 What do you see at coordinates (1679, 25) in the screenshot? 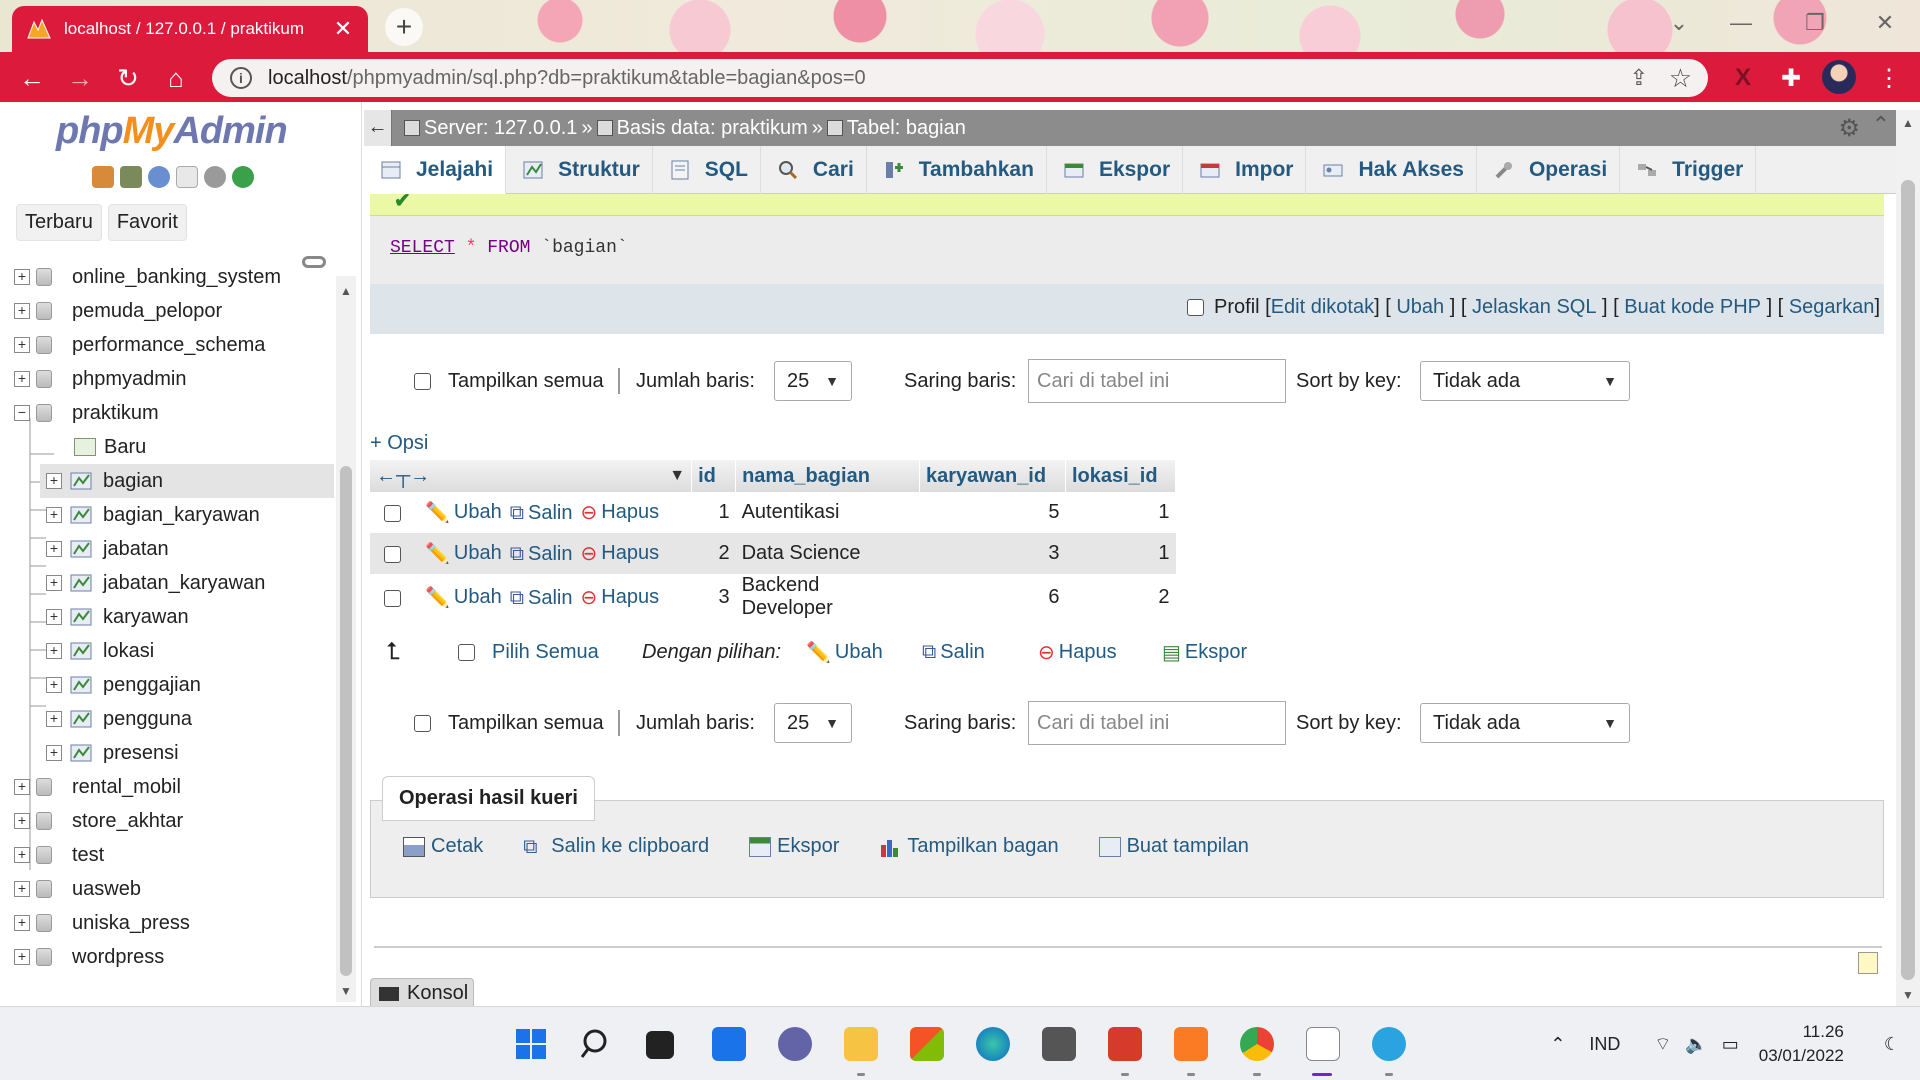
I see `tab-search-icon: ⌄` at bounding box center [1679, 25].